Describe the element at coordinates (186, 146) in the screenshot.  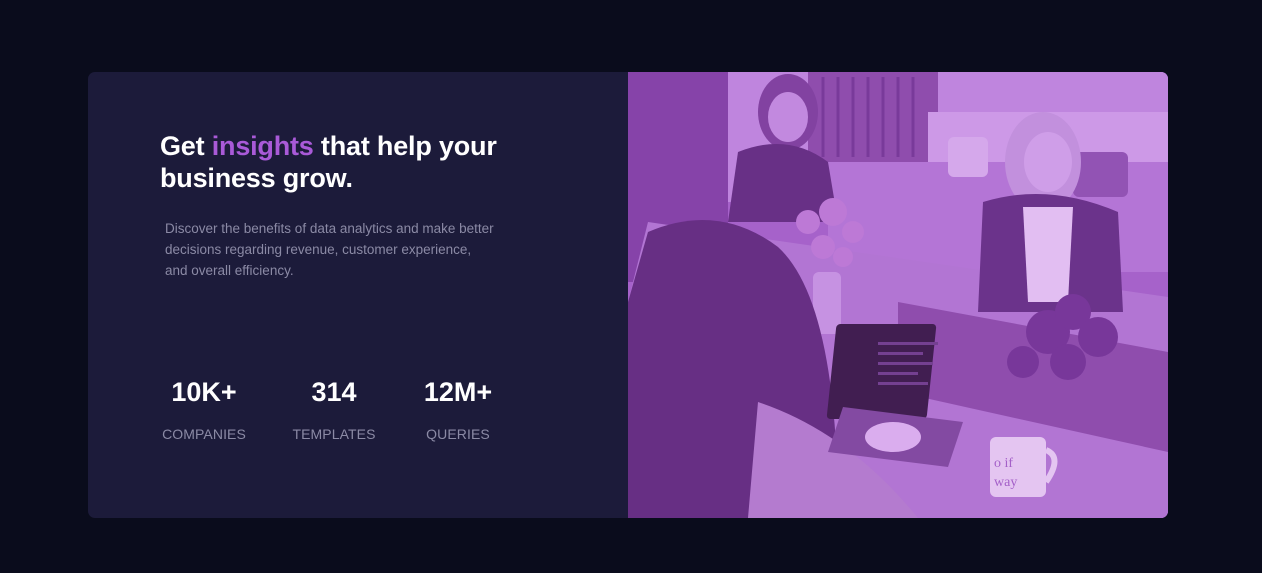
I see `headline-start: Get` at that location.